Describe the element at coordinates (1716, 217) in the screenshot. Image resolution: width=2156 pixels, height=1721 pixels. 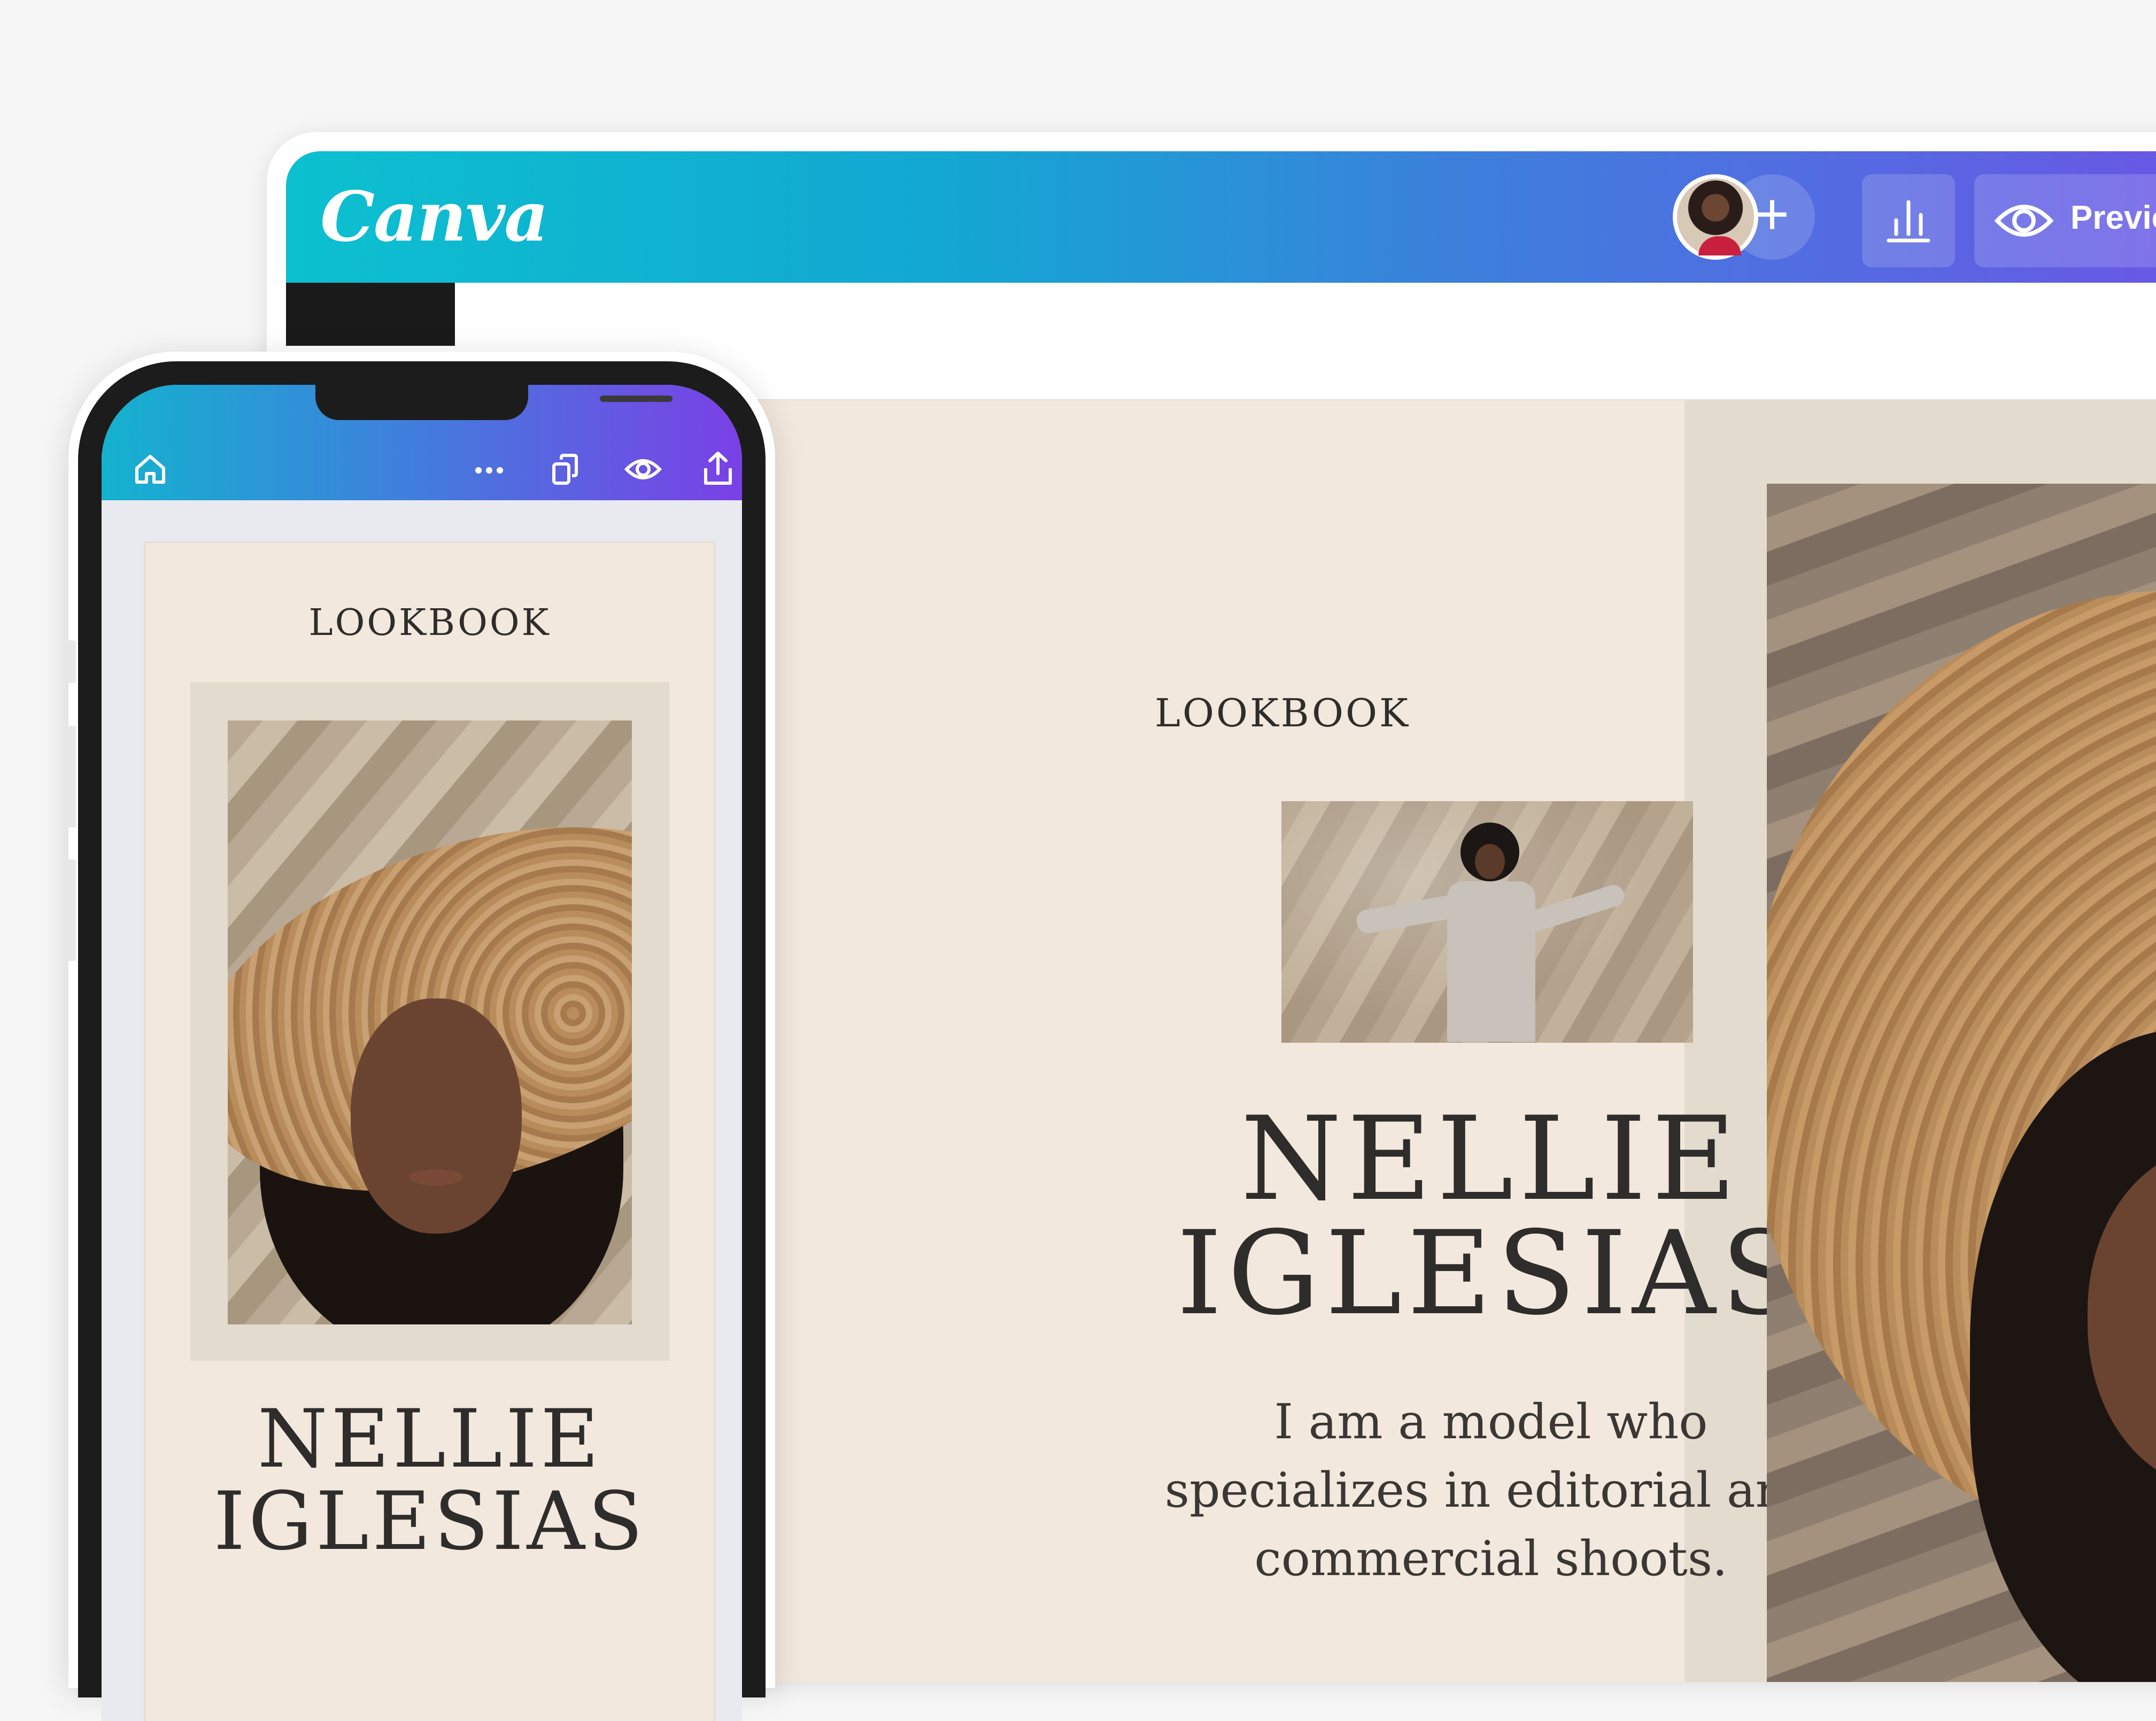
I see `user-avatar` at that location.